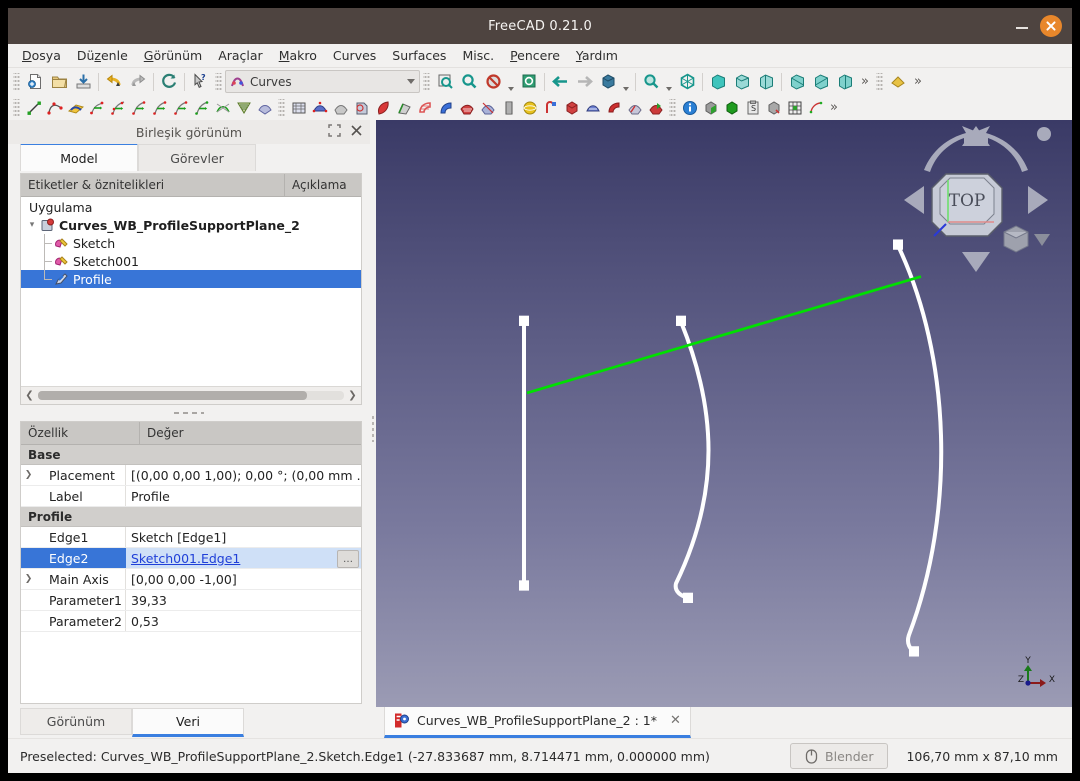  What do you see at coordinates (493, 81) in the screenshot?
I see `draw-style-icon` at bounding box center [493, 81].